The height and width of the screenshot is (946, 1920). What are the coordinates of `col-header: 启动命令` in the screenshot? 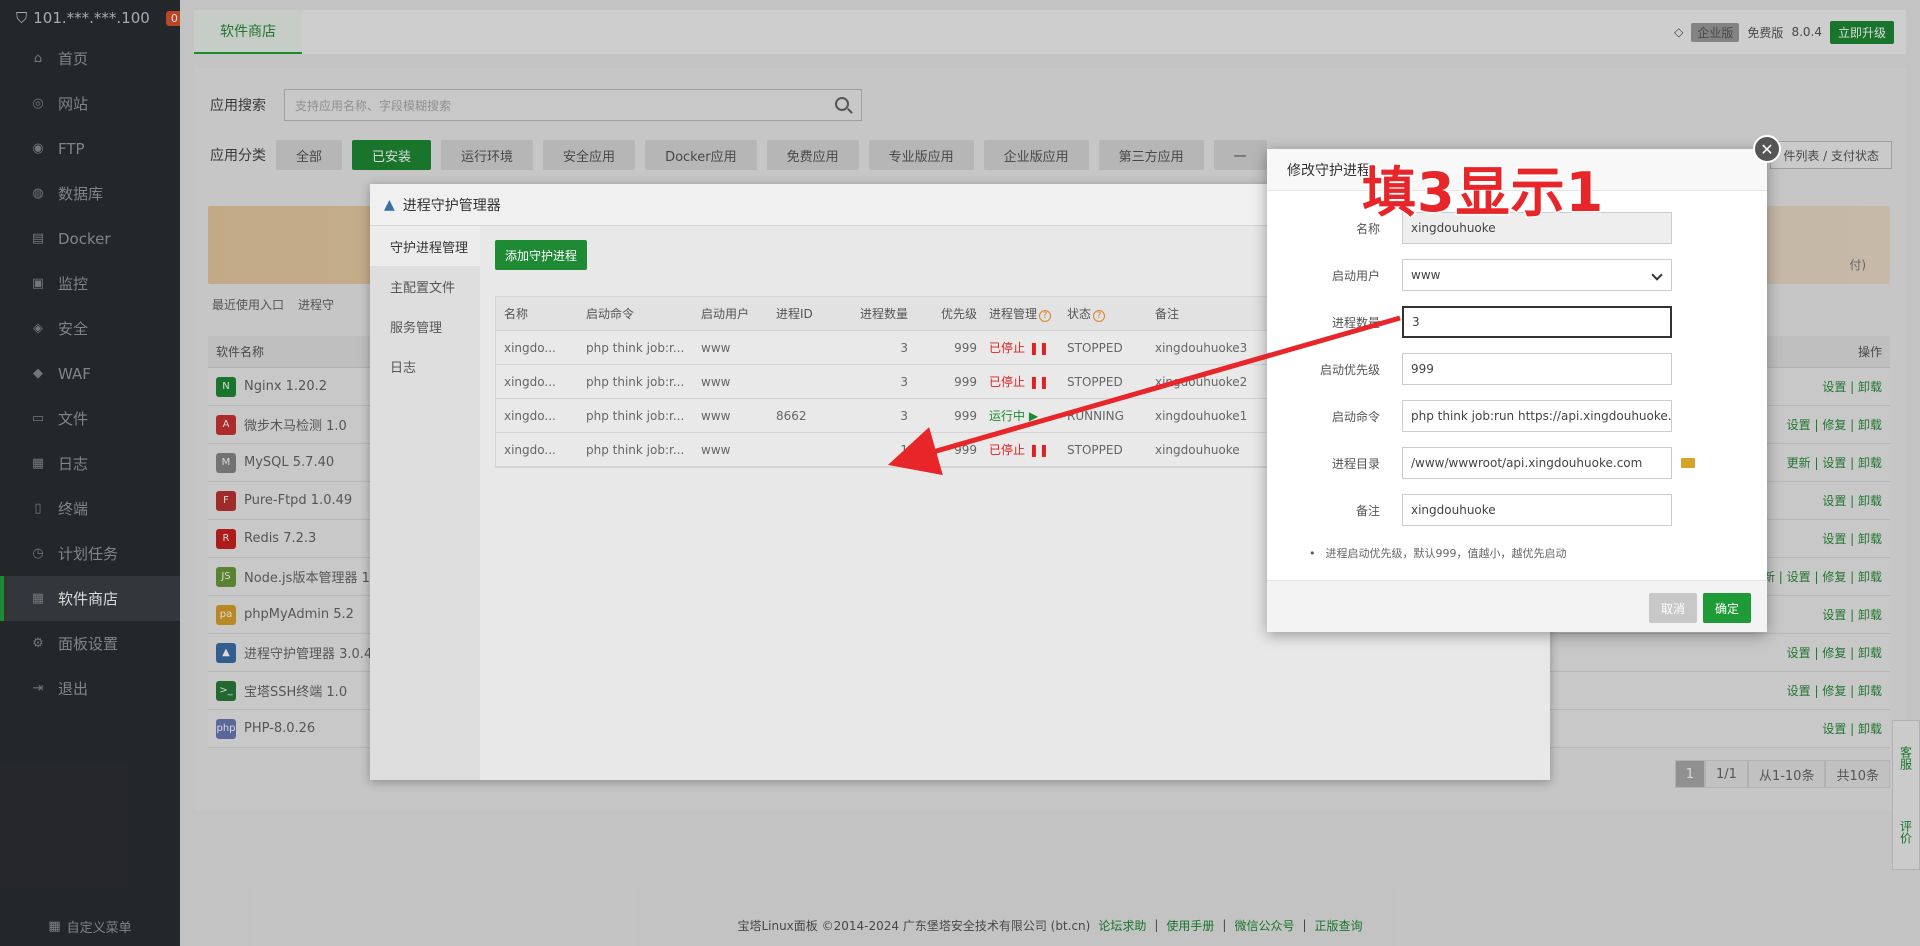 It's located at (610, 314).